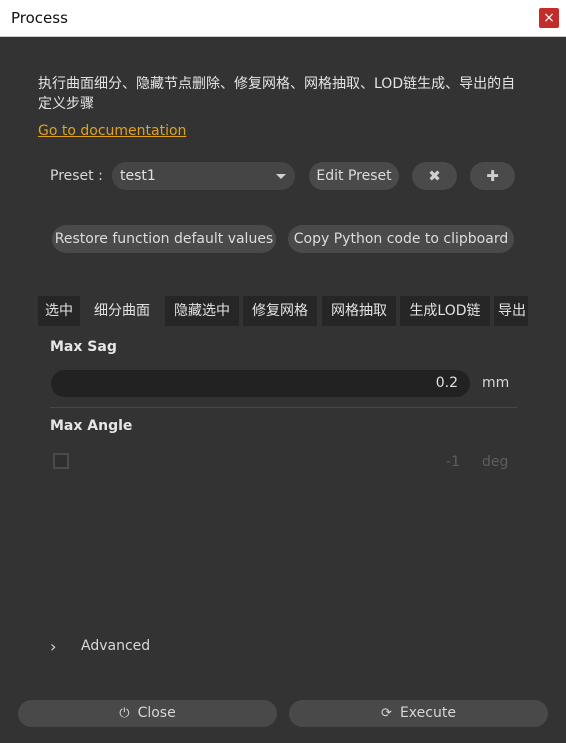  Describe the element at coordinates (122, 311) in the screenshot. I see `tab-tessellate: 细分曲面` at that location.